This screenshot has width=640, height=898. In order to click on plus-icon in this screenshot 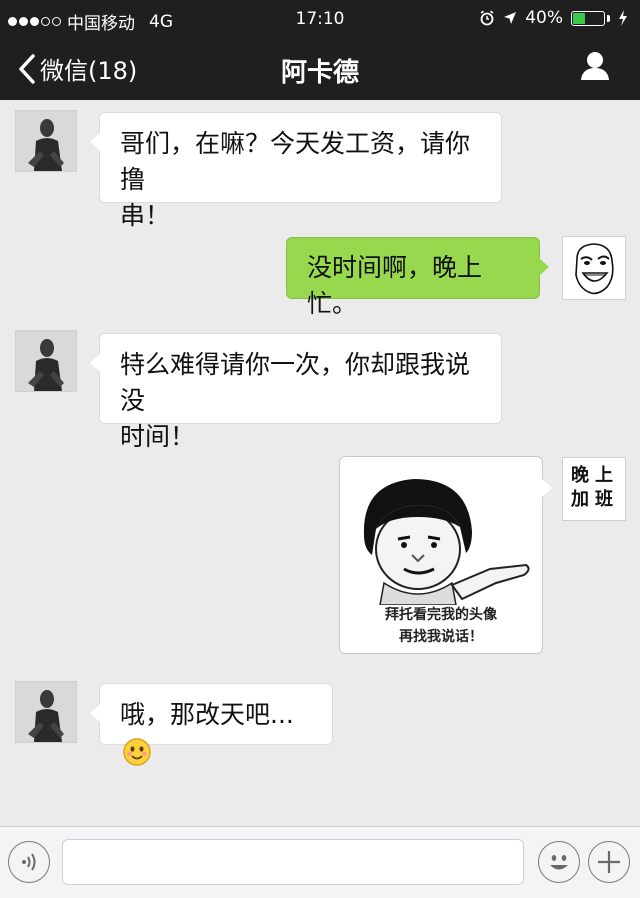, I will do `click(609, 862)`.